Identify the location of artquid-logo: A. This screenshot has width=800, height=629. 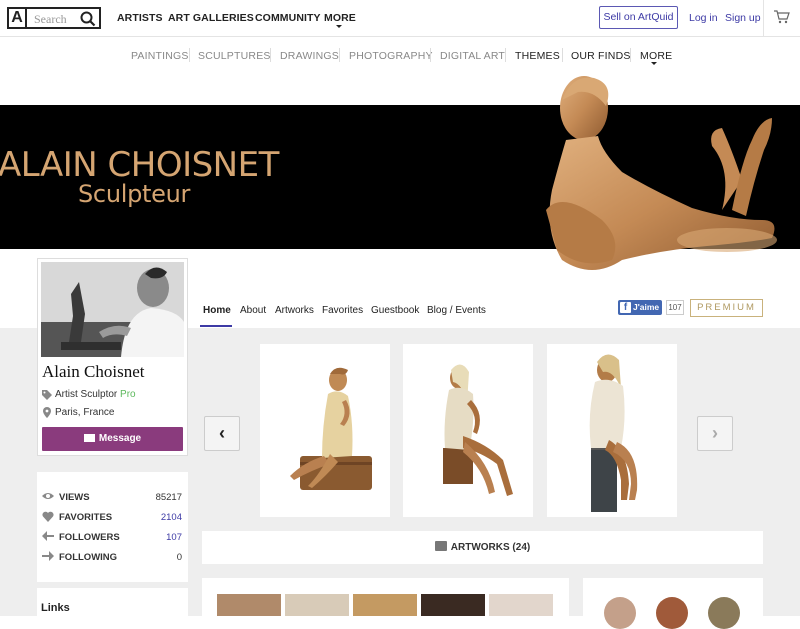
(17, 18).